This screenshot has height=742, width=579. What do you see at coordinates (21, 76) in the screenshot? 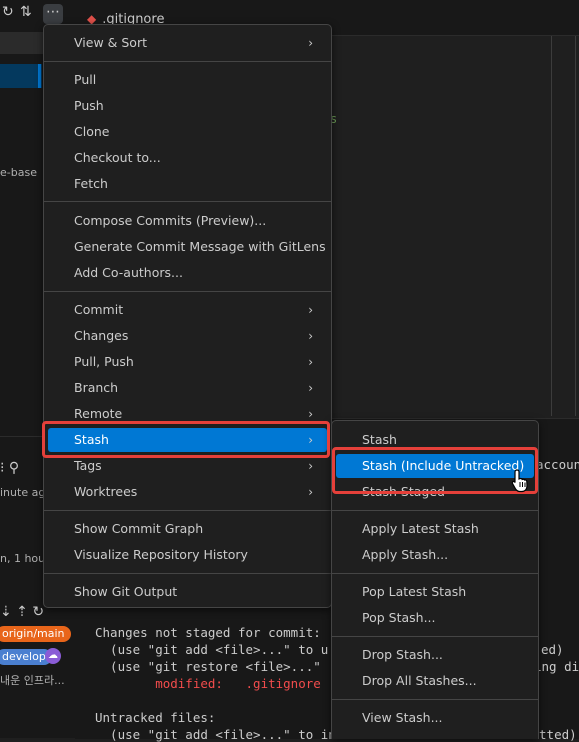
I see `selected-row` at bounding box center [21, 76].